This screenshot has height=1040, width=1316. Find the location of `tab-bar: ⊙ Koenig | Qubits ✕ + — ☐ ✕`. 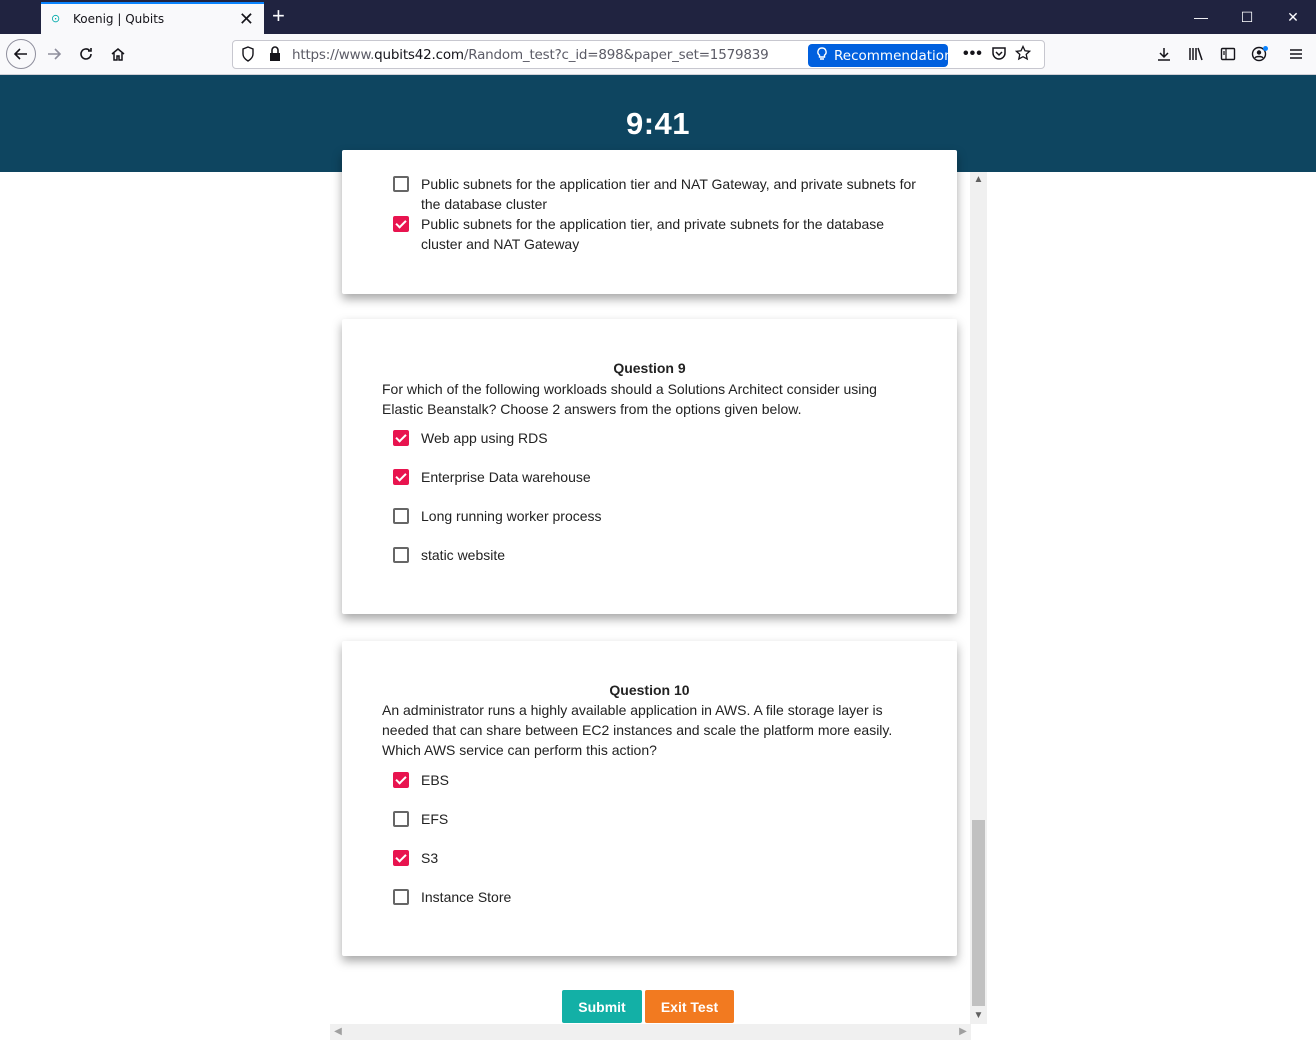

tab-bar: ⊙ Koenig | Qubits ✕ + — ☐ ✕ is located at coordinates (658, 17).